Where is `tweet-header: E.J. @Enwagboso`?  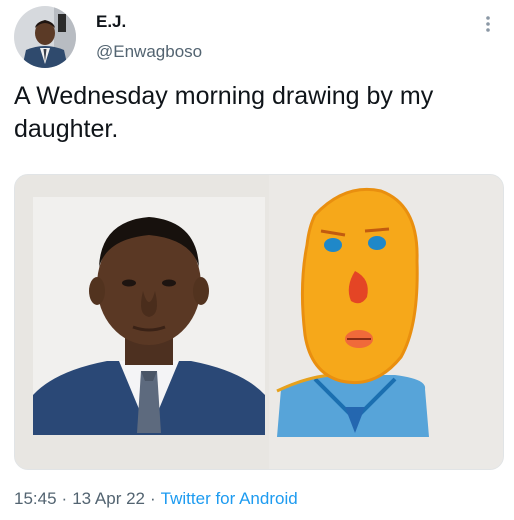
tweet-header: E.J. @Enwagboso is located at coordinates (259, 38).